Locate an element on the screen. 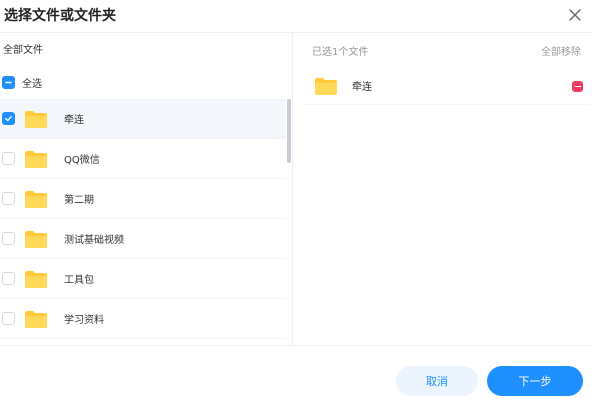 Image resolution: width=592 pixels, height=398 pixels. list-item: 学习资料 is located at coordinates (143, 319).